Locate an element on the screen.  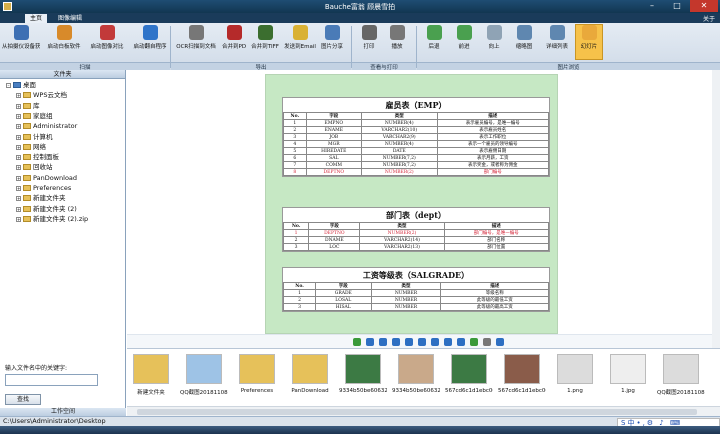
scroll-thumb is located at coordinates (417, 412).